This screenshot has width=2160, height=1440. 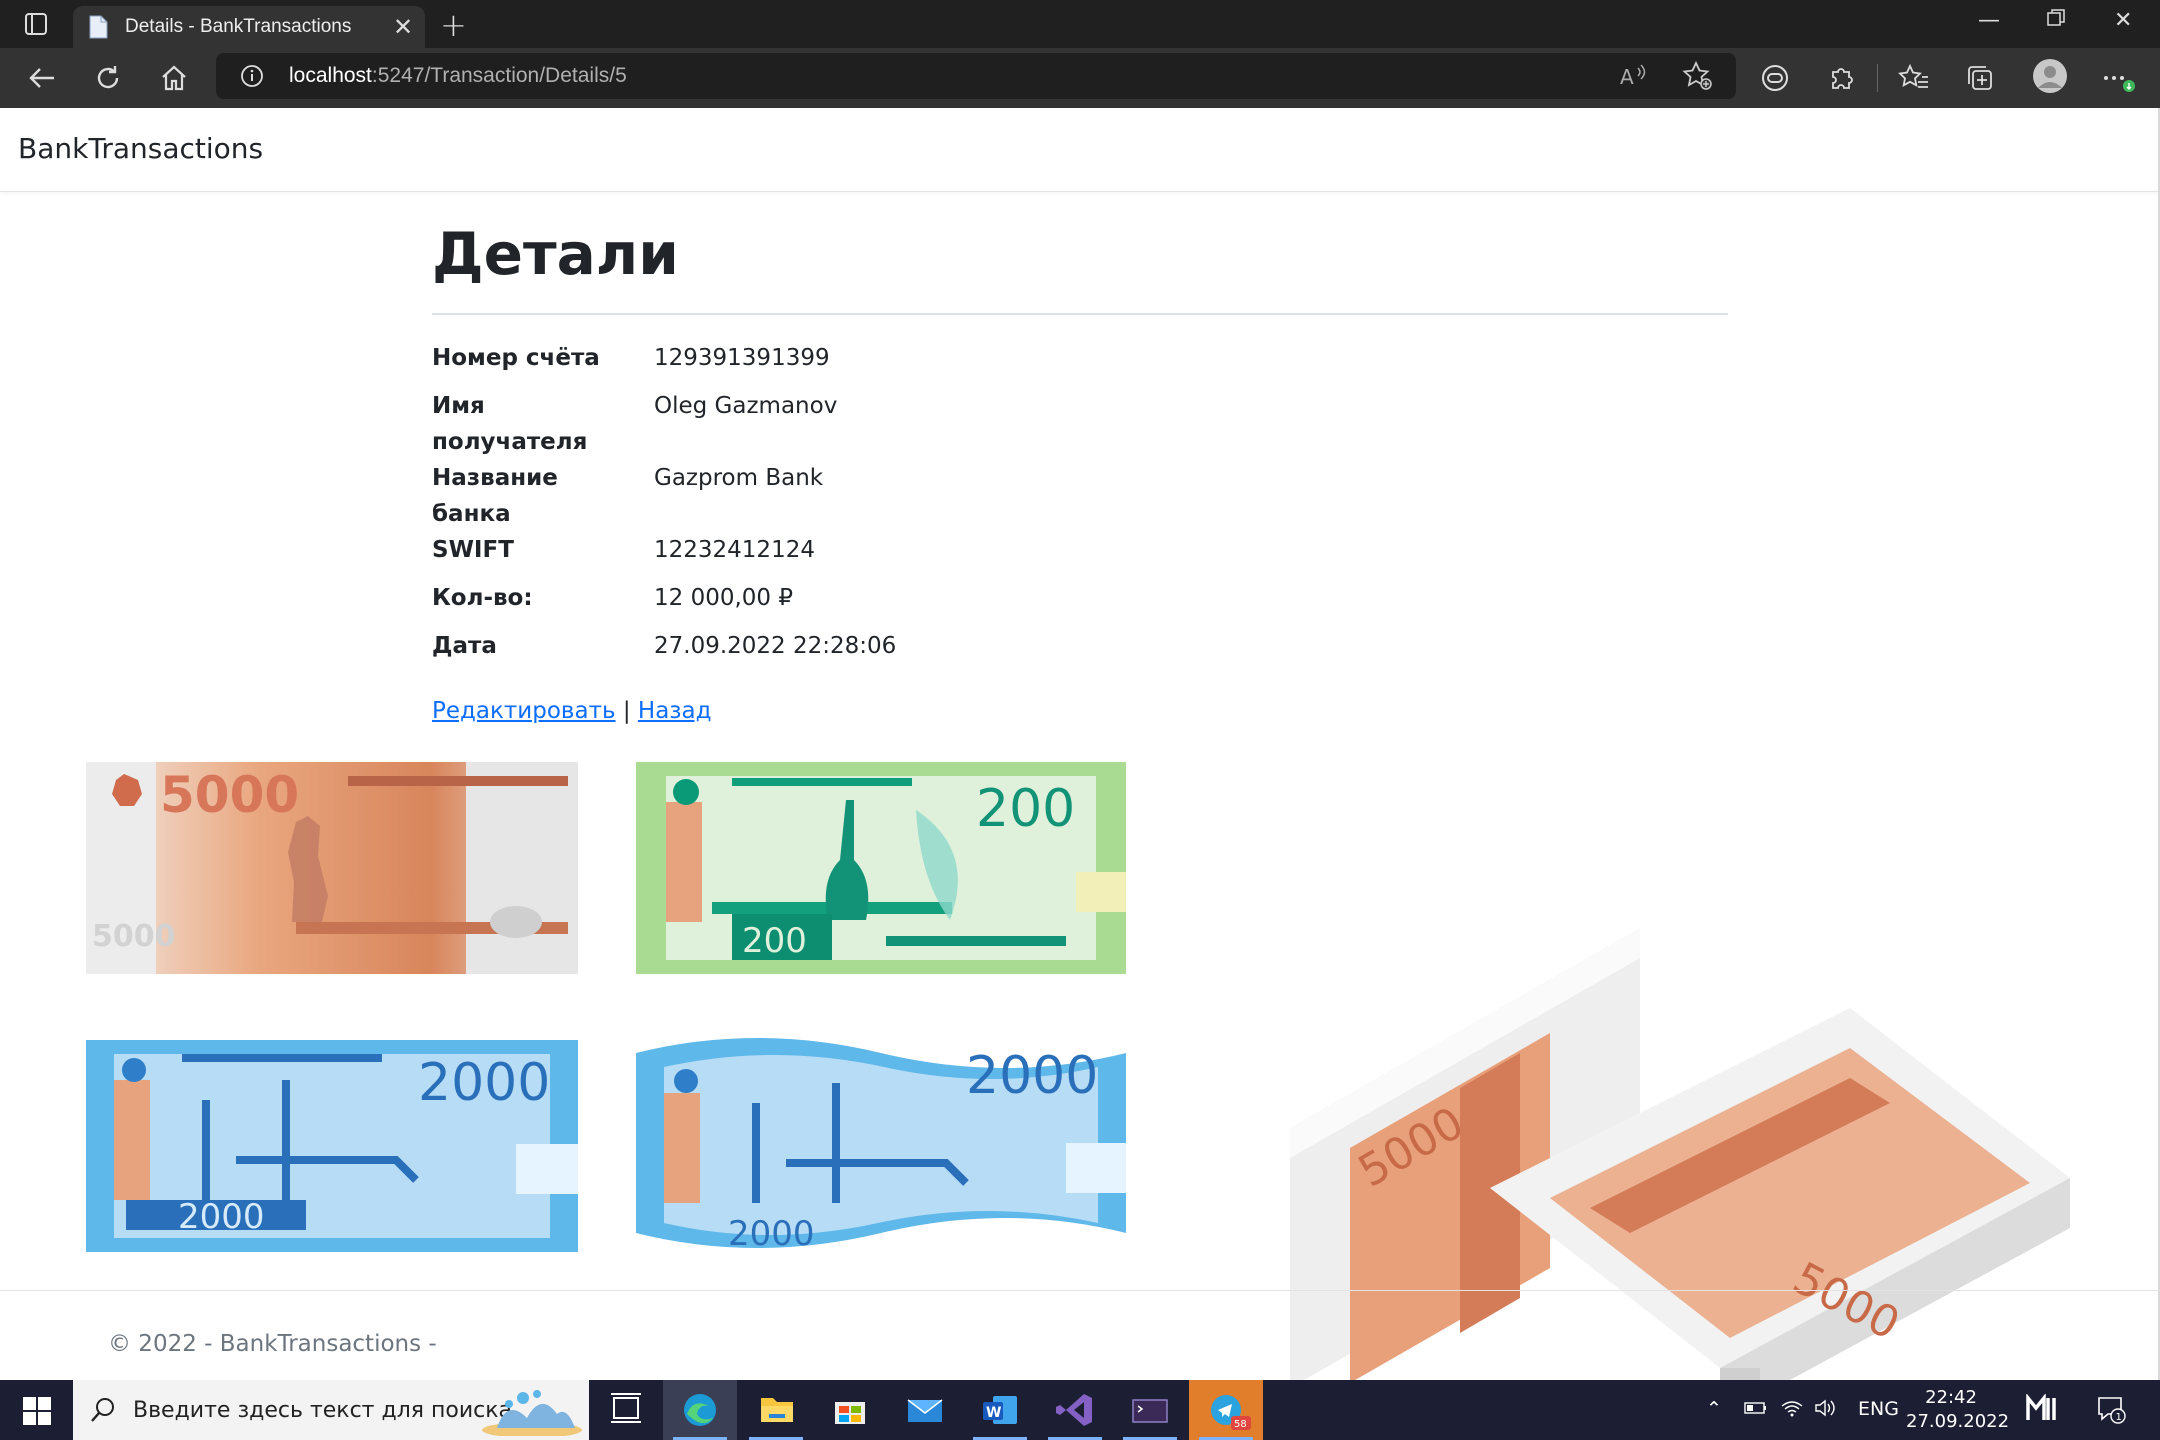 What do you see at coordinates (734, 550) in the screenshot?
I see `detail-value: 12232412124` at bounding box center [734, 550].